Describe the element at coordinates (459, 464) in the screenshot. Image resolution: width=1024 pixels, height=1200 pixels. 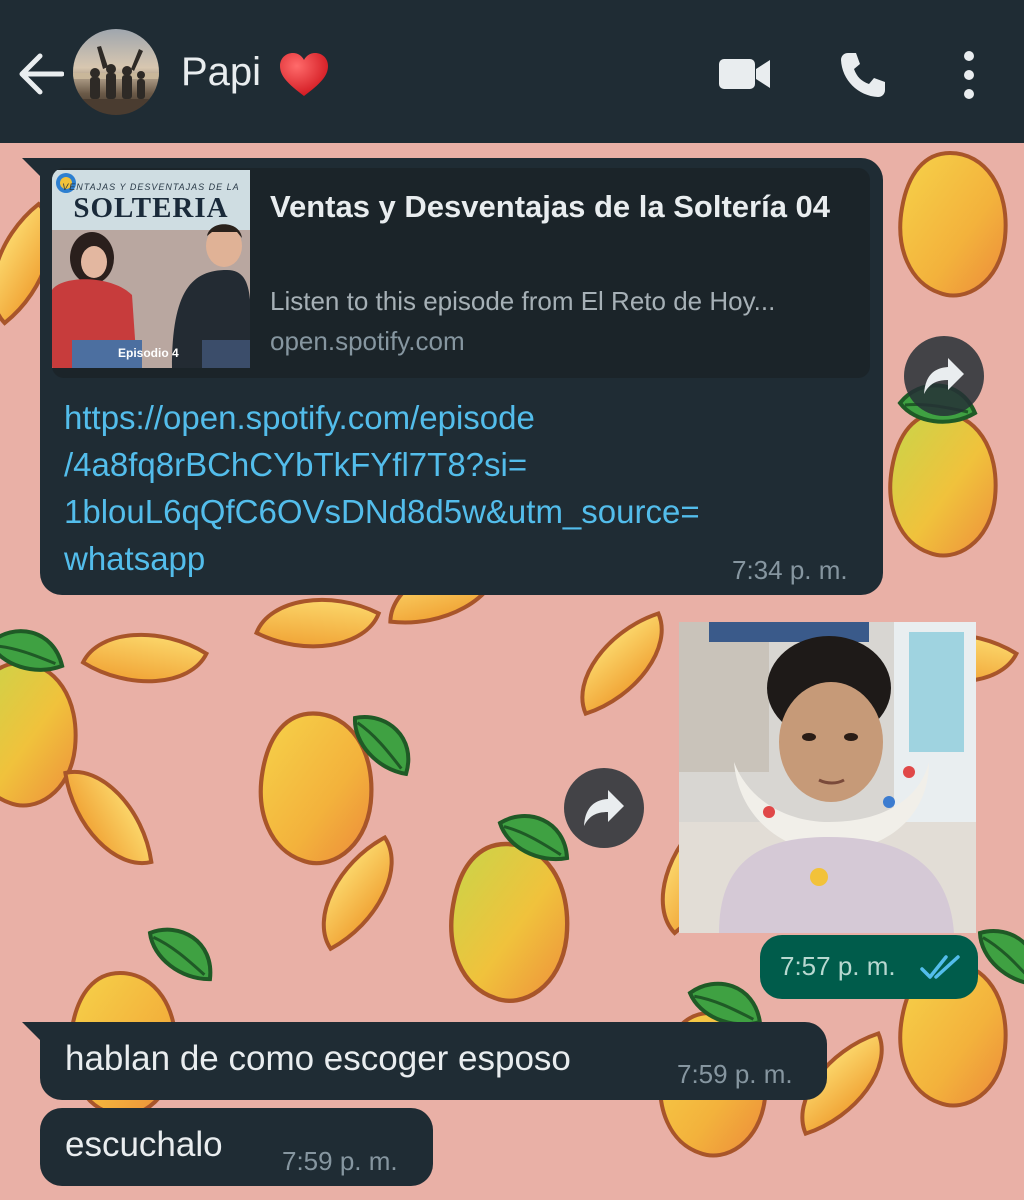
I see `link-line: /4a8fq8rBChCYbTkFYfl7T8?si=` at that location.